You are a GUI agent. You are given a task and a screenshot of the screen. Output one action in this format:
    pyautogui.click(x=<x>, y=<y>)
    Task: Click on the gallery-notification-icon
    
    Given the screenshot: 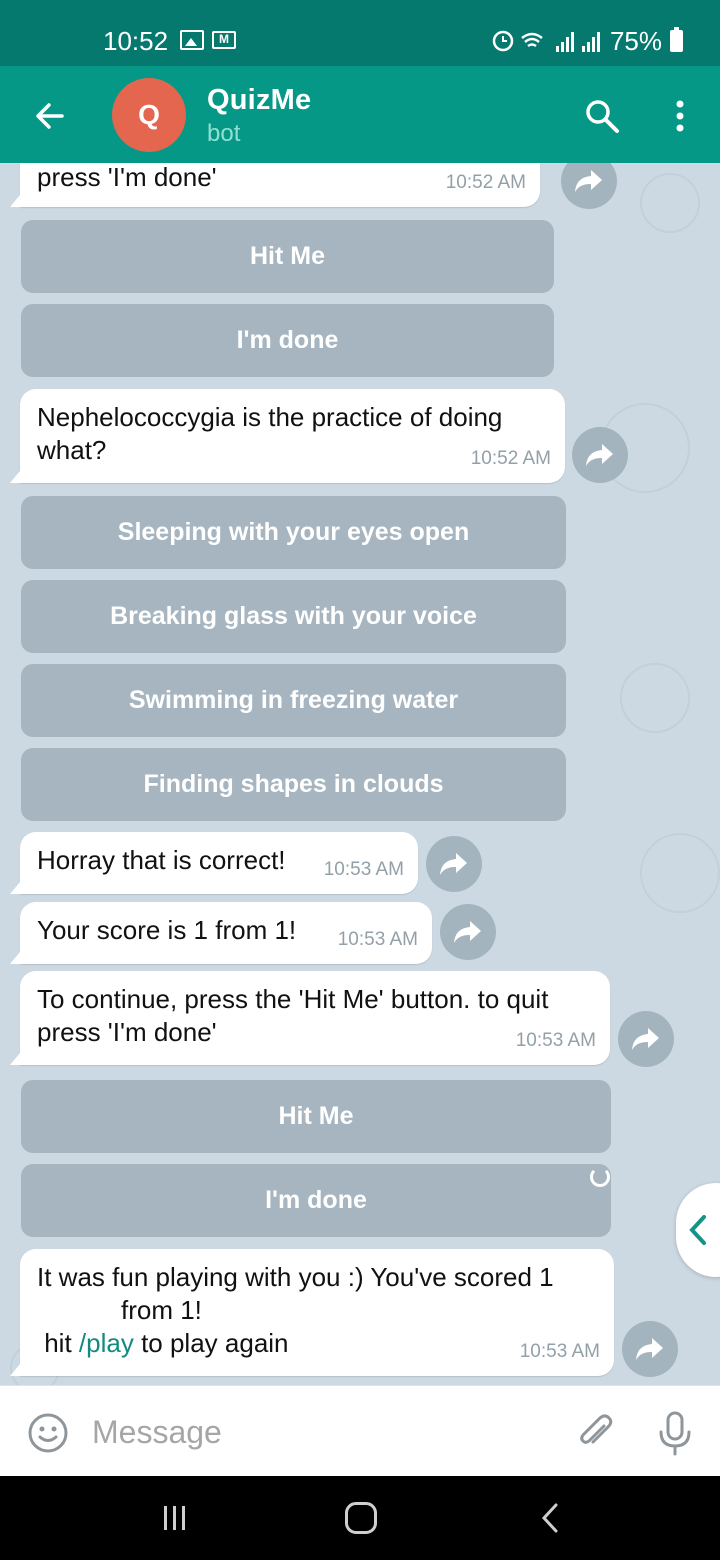 What is the action you would take?
    pyautogui.click(x=192, y=40)
    